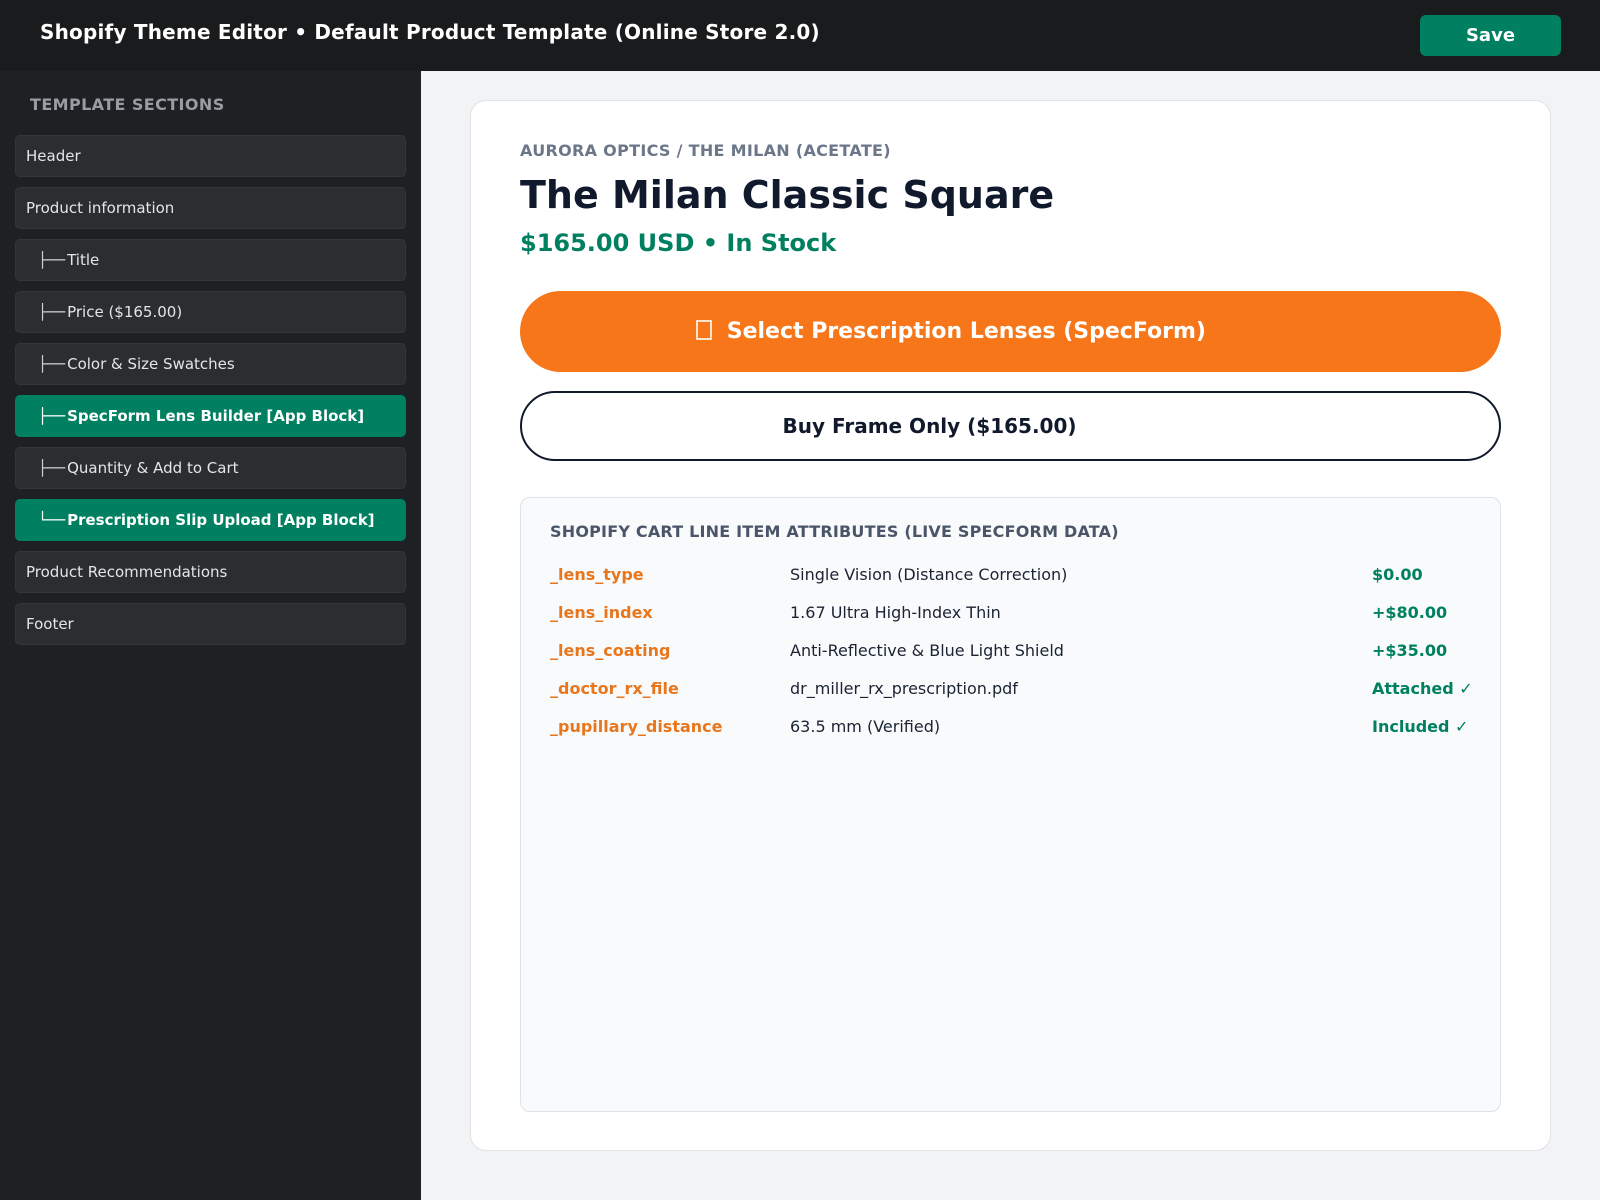  I want to click on sidebar-item-color-size-swatches: ├── Color & Size Swatches, so click(210, 364).